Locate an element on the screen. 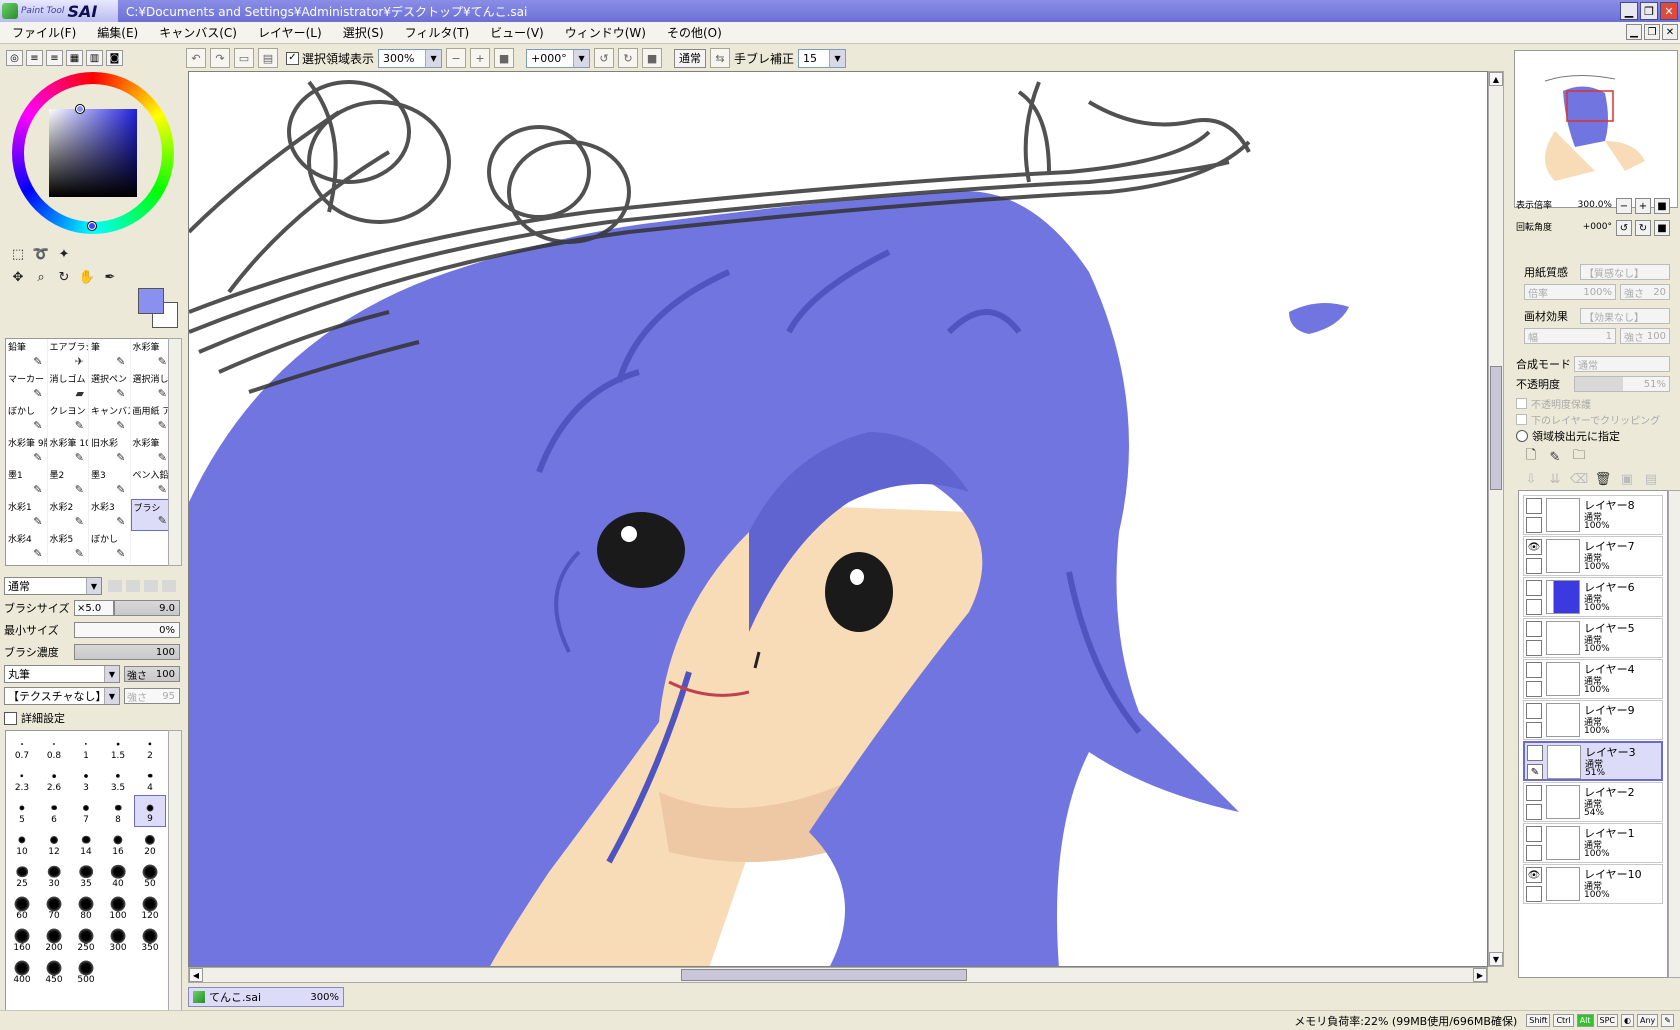 The width and height of the screenshot is (1680, 1030). brush-size-option: 250 is located at coordinates (86, 939).